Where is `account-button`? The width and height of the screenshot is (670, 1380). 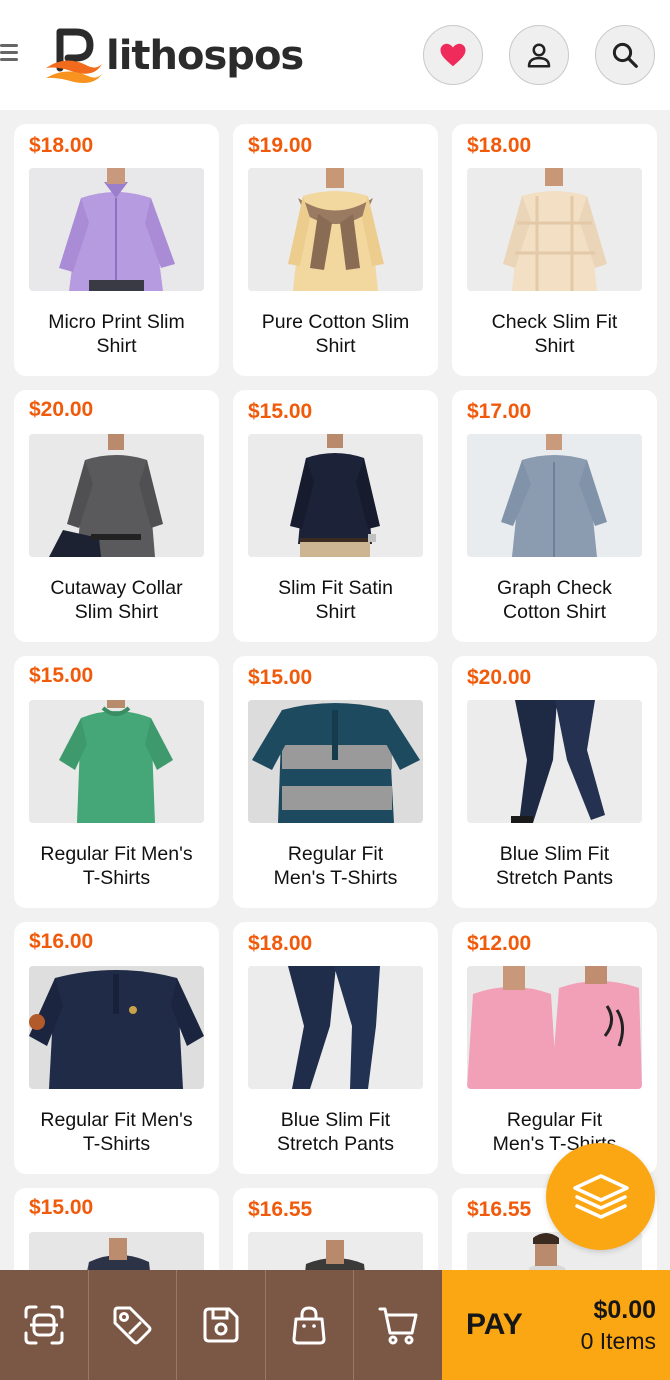 account-button is located at coordinates (539, 55).